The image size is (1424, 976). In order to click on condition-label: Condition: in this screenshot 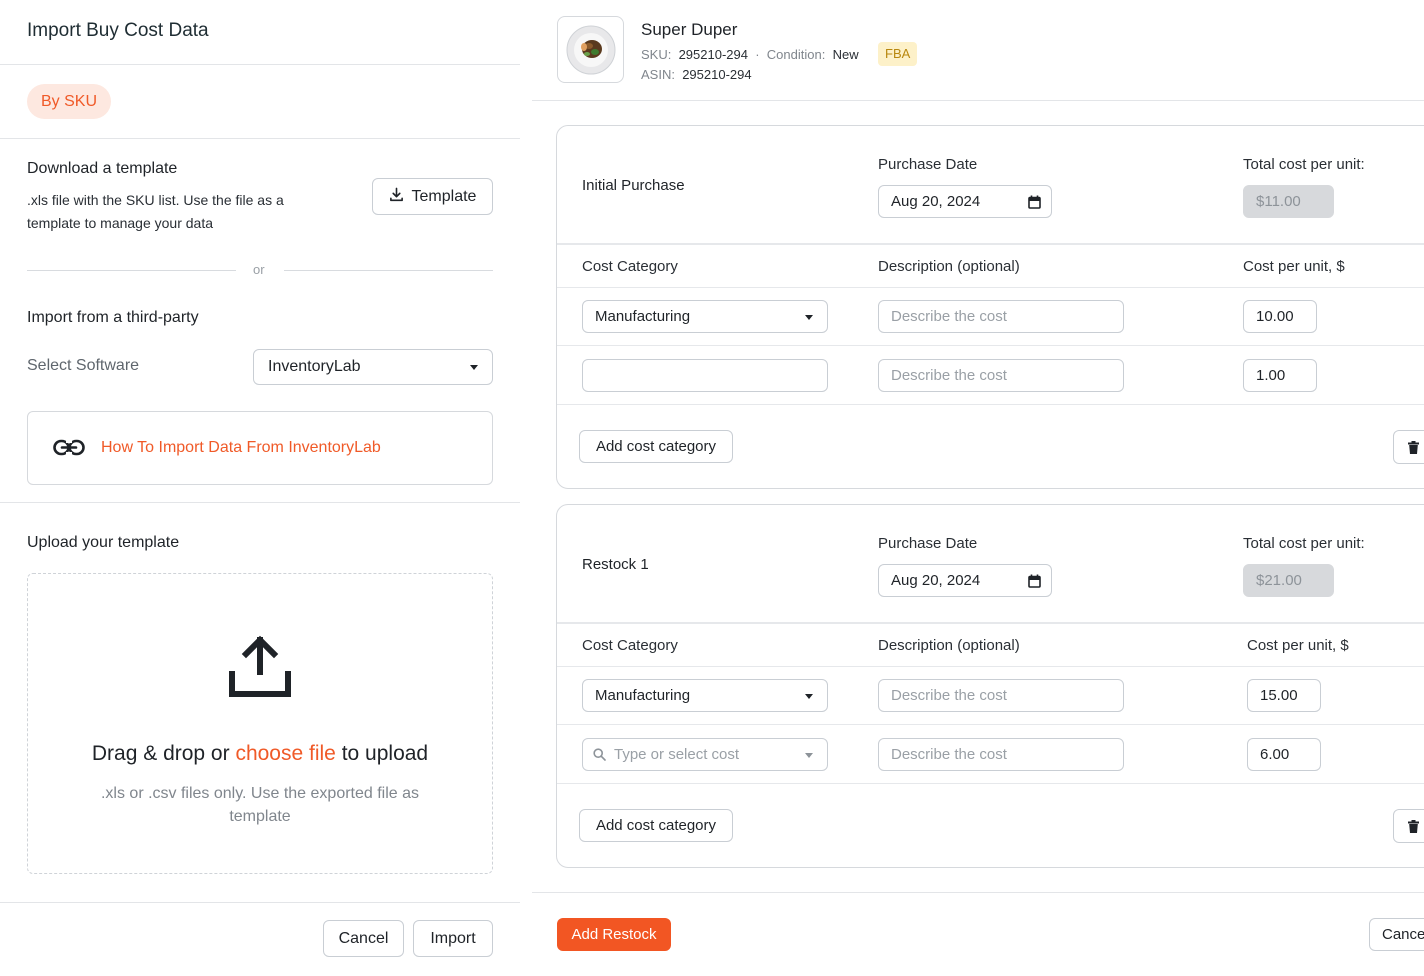, I will do `click(796, 54)`.